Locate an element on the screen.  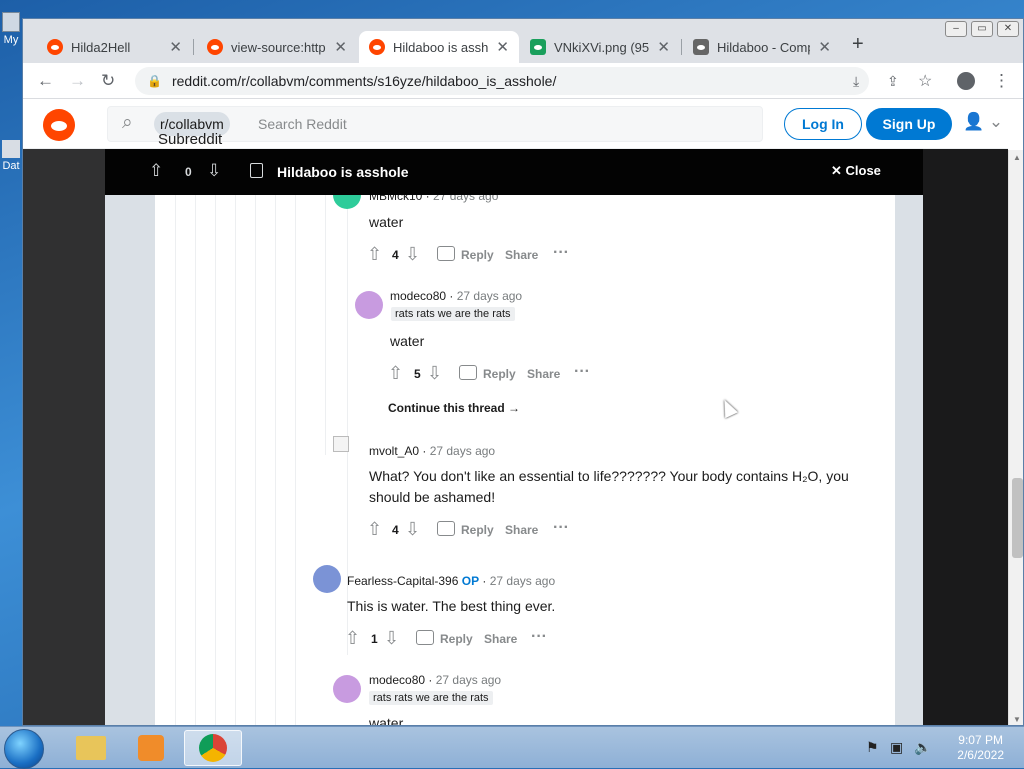
arrow-right-icon: → is located at coordinates (514, 408).